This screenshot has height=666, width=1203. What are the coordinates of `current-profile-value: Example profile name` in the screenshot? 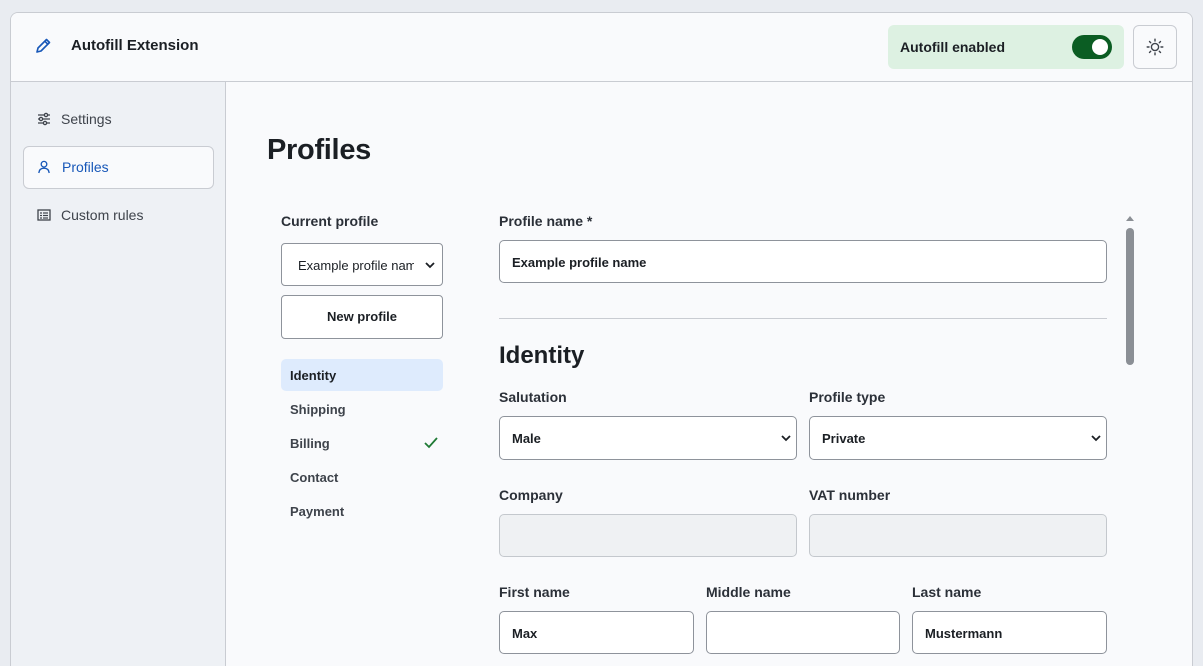 It's located at (356, 265).